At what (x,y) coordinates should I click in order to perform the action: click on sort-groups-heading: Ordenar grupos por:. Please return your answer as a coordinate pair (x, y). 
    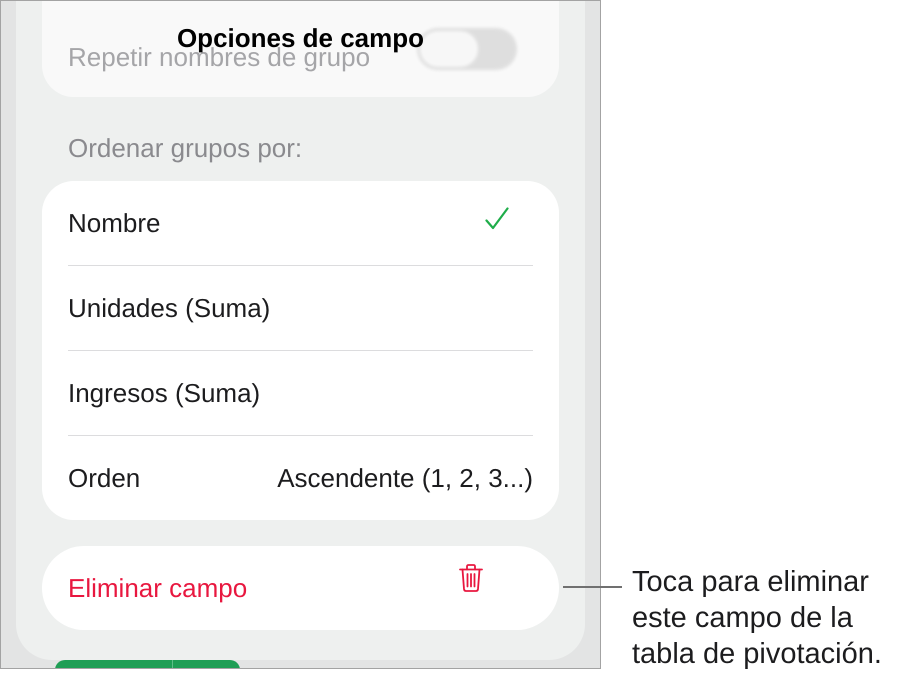
    Looking at the image, I should click on (185, 148).